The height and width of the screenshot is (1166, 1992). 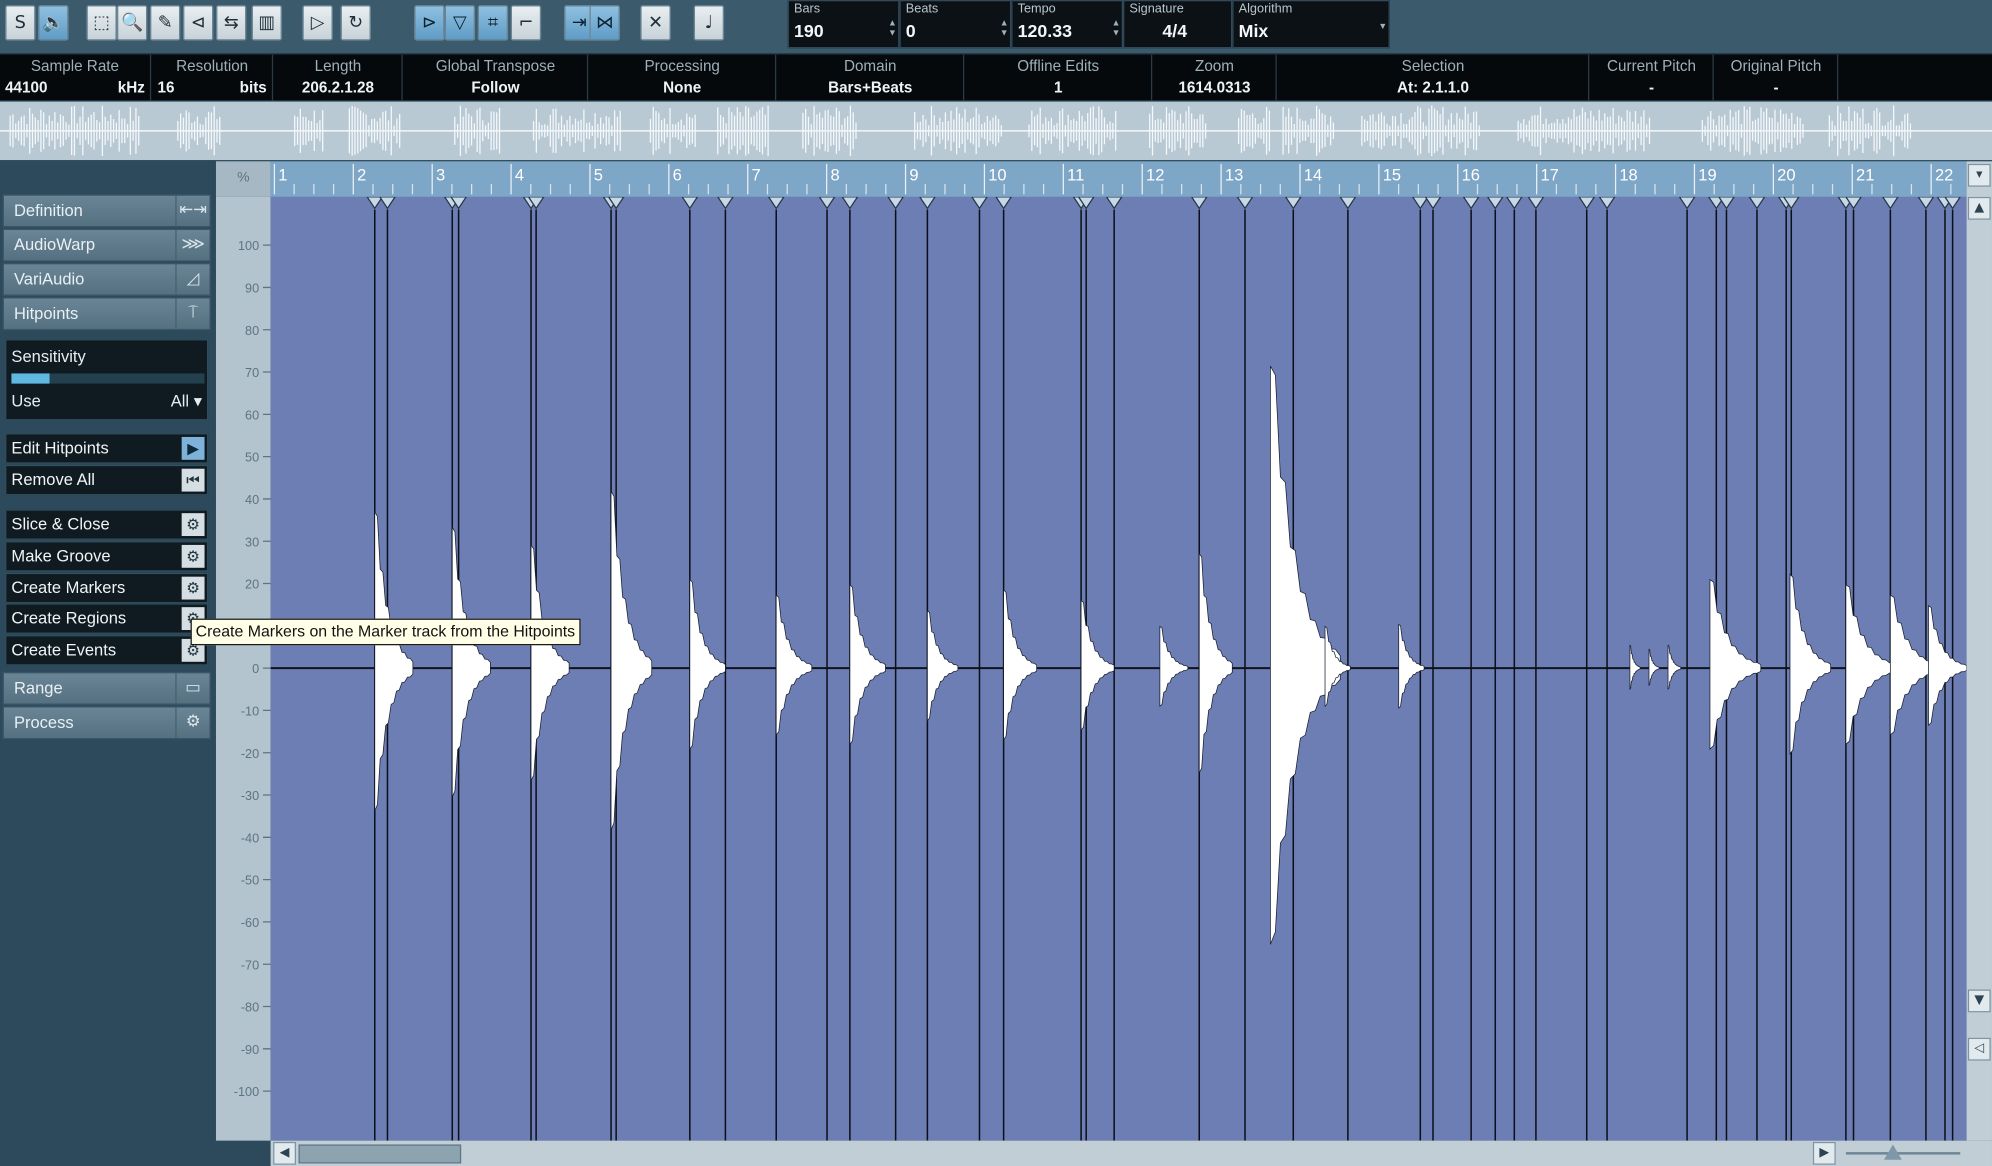 I want to click on signature-field: Signature 4/4, so click(x=1178, y=24).